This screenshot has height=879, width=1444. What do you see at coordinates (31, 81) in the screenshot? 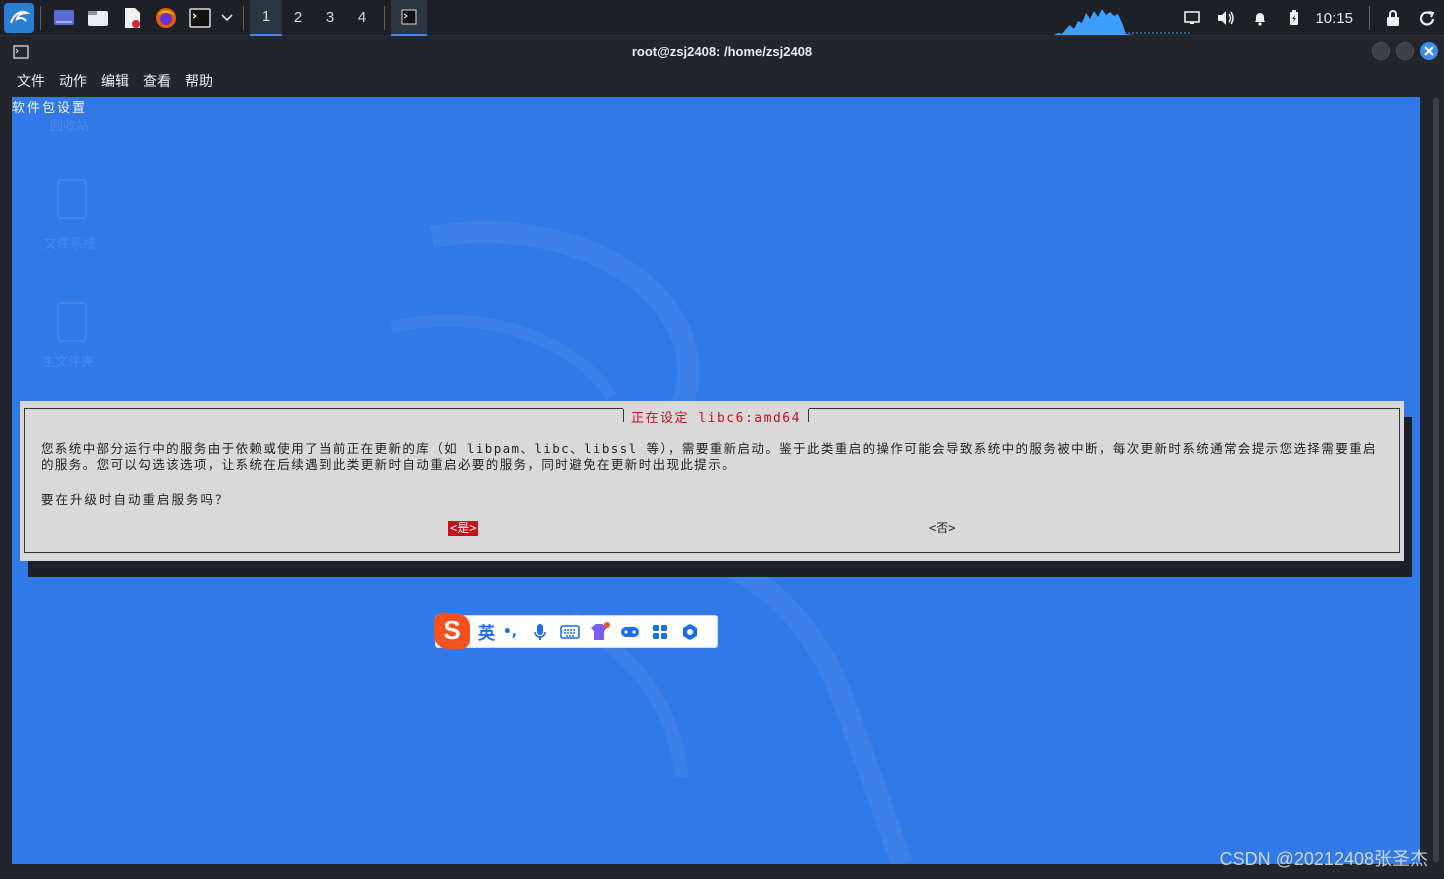
I see `menu-file: 文件` at bounding box center [31, 81].